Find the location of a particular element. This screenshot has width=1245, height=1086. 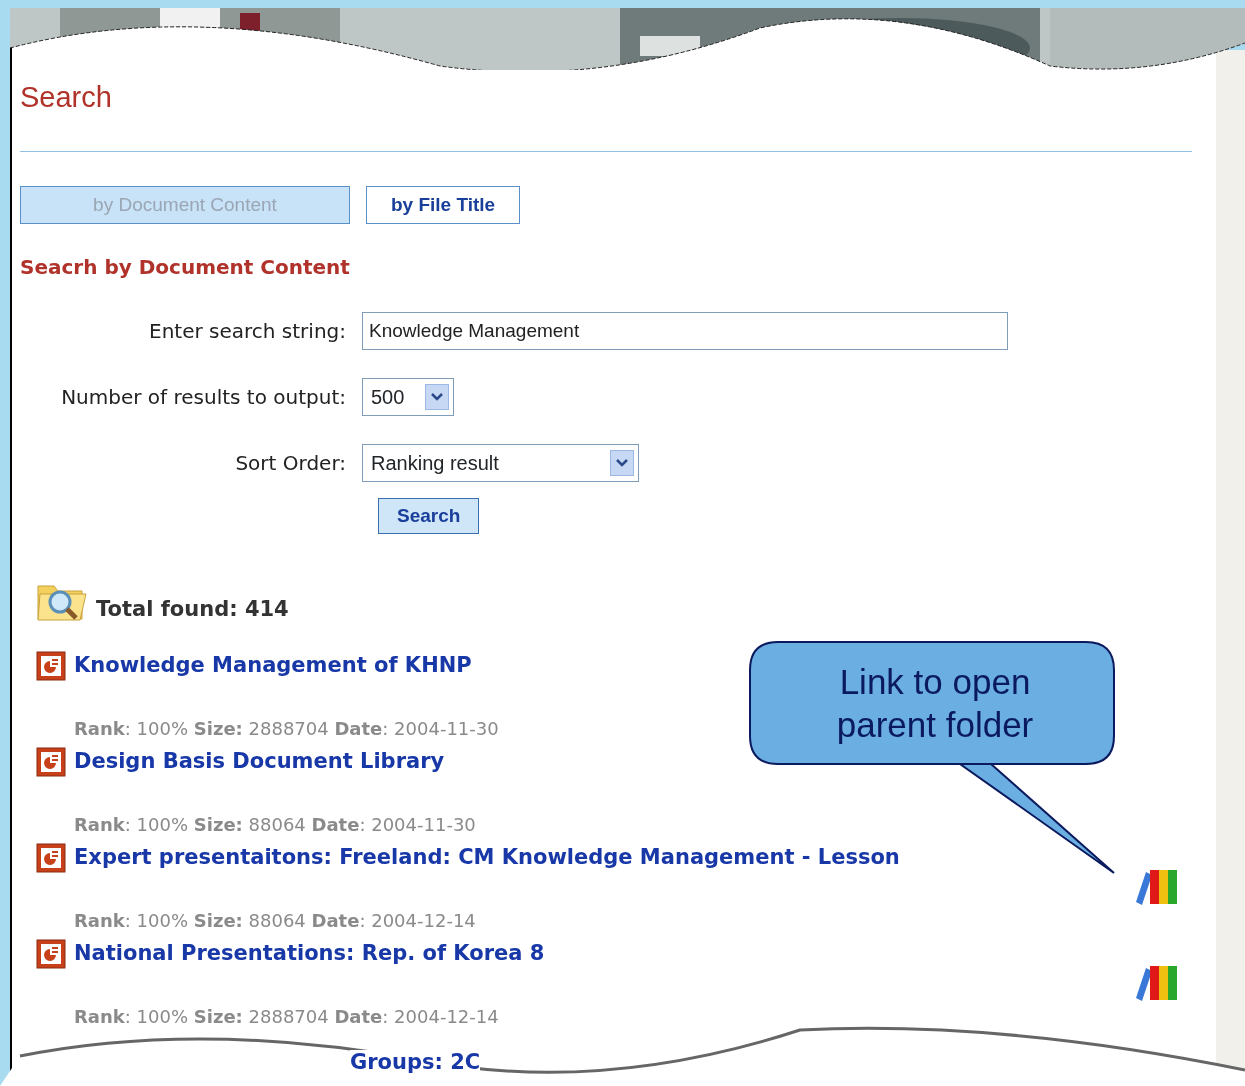

result-meta: Rank: 100% Size: 2888704 Date: 2004-11-30 is located at coordinates (286, 729).